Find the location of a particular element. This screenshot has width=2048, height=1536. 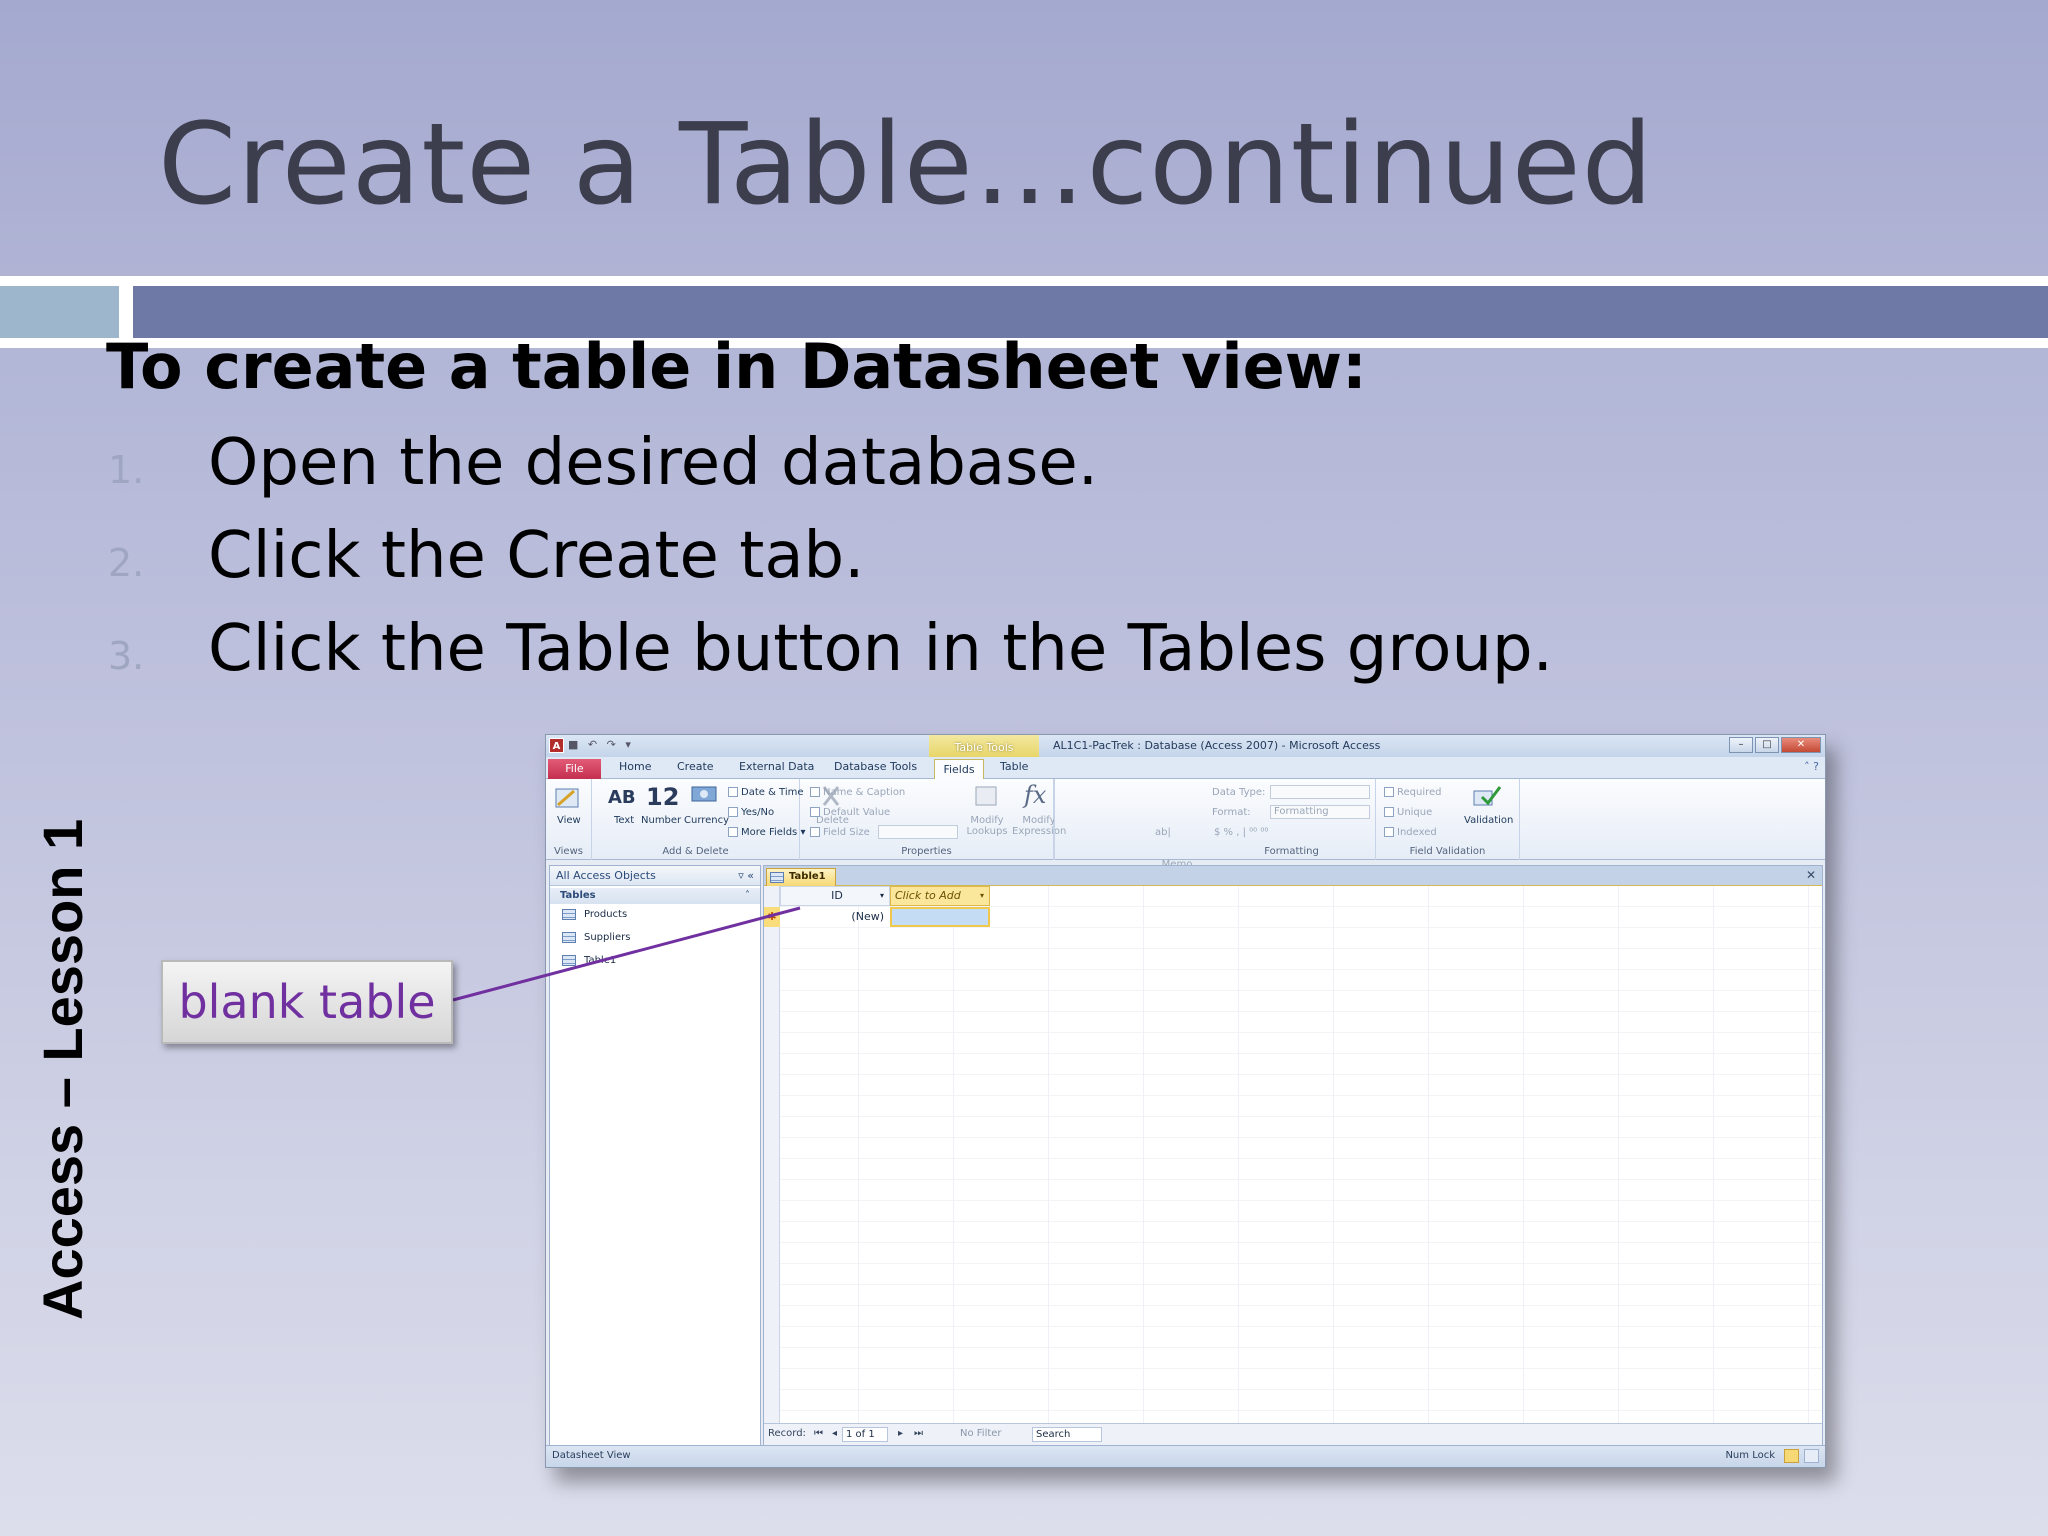

text-field-button: Text is located at coordinates (624, 820).